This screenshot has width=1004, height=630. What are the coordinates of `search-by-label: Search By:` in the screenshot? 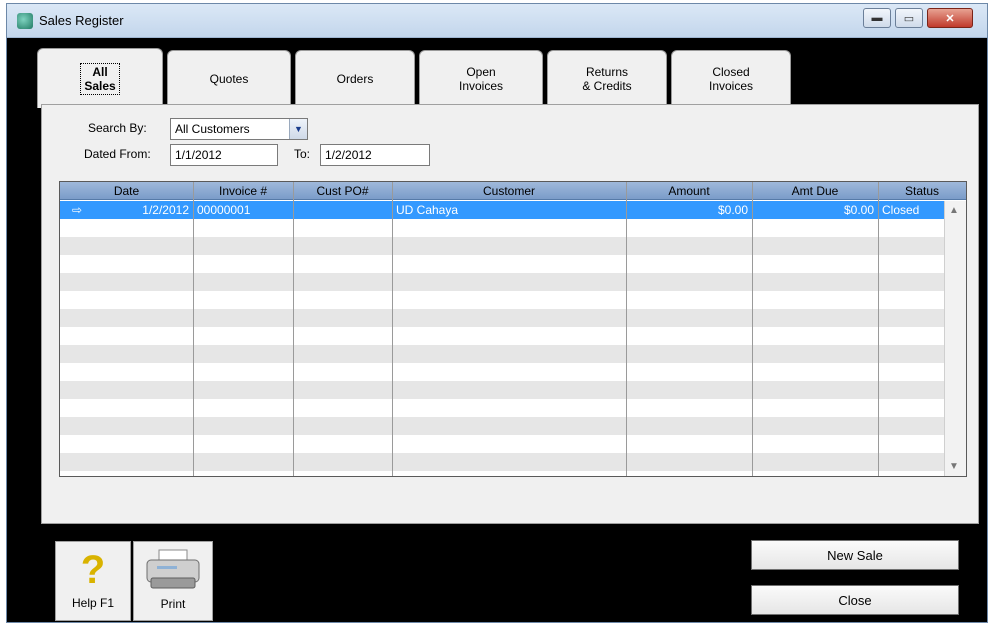 It's located at (117, 128).